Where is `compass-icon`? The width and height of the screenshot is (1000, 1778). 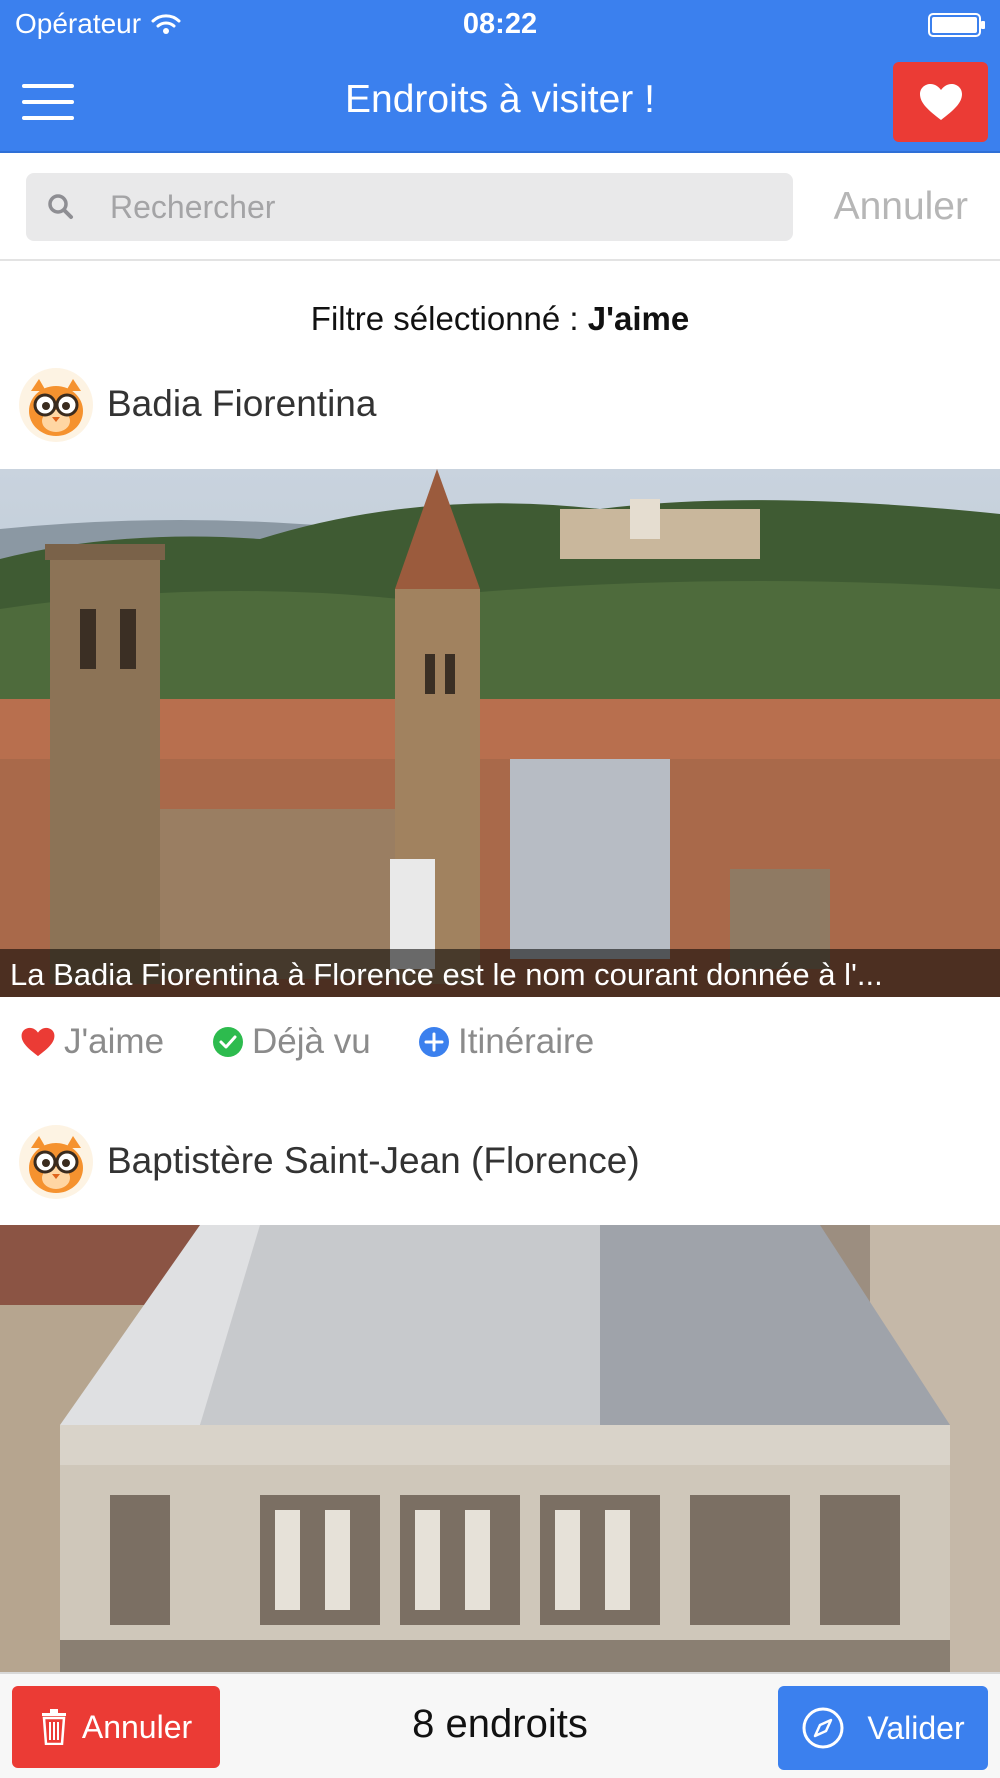 compass-icon is located at coordinates (823, 1728).